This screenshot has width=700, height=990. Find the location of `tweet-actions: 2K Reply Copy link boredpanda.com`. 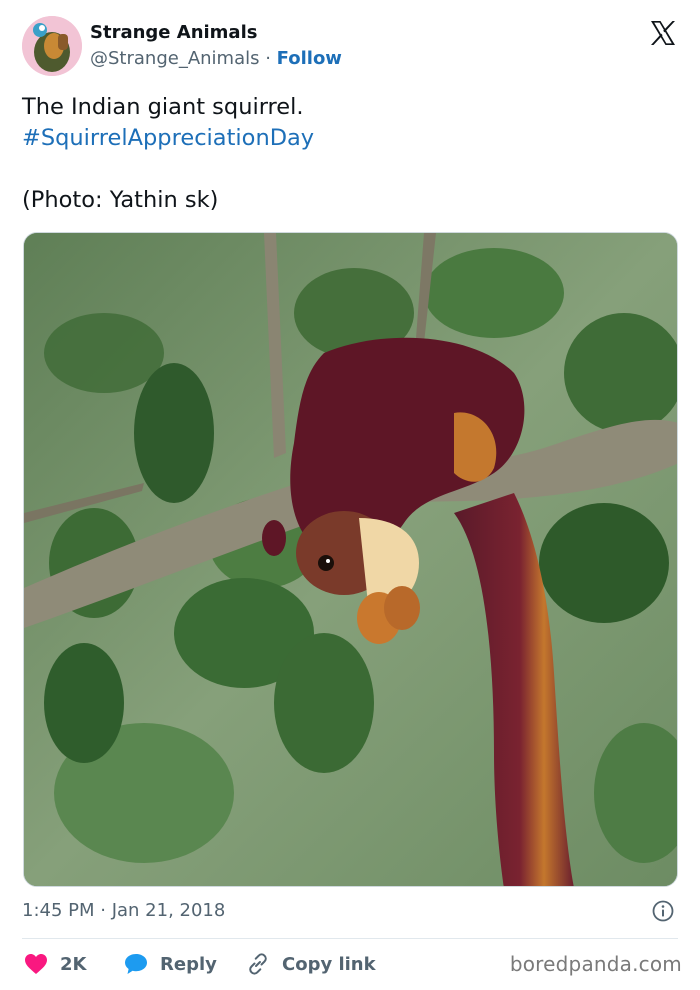

tweet-actions: 2K Reply Copy link boredpanda.com is located at coordinates (352, 964).